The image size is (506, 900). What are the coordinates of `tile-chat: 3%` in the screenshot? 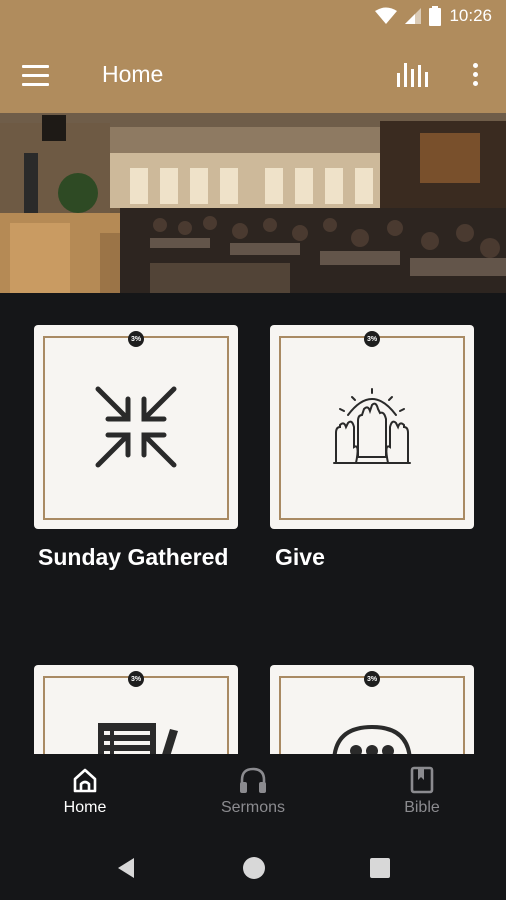 It's located at (372, 709).